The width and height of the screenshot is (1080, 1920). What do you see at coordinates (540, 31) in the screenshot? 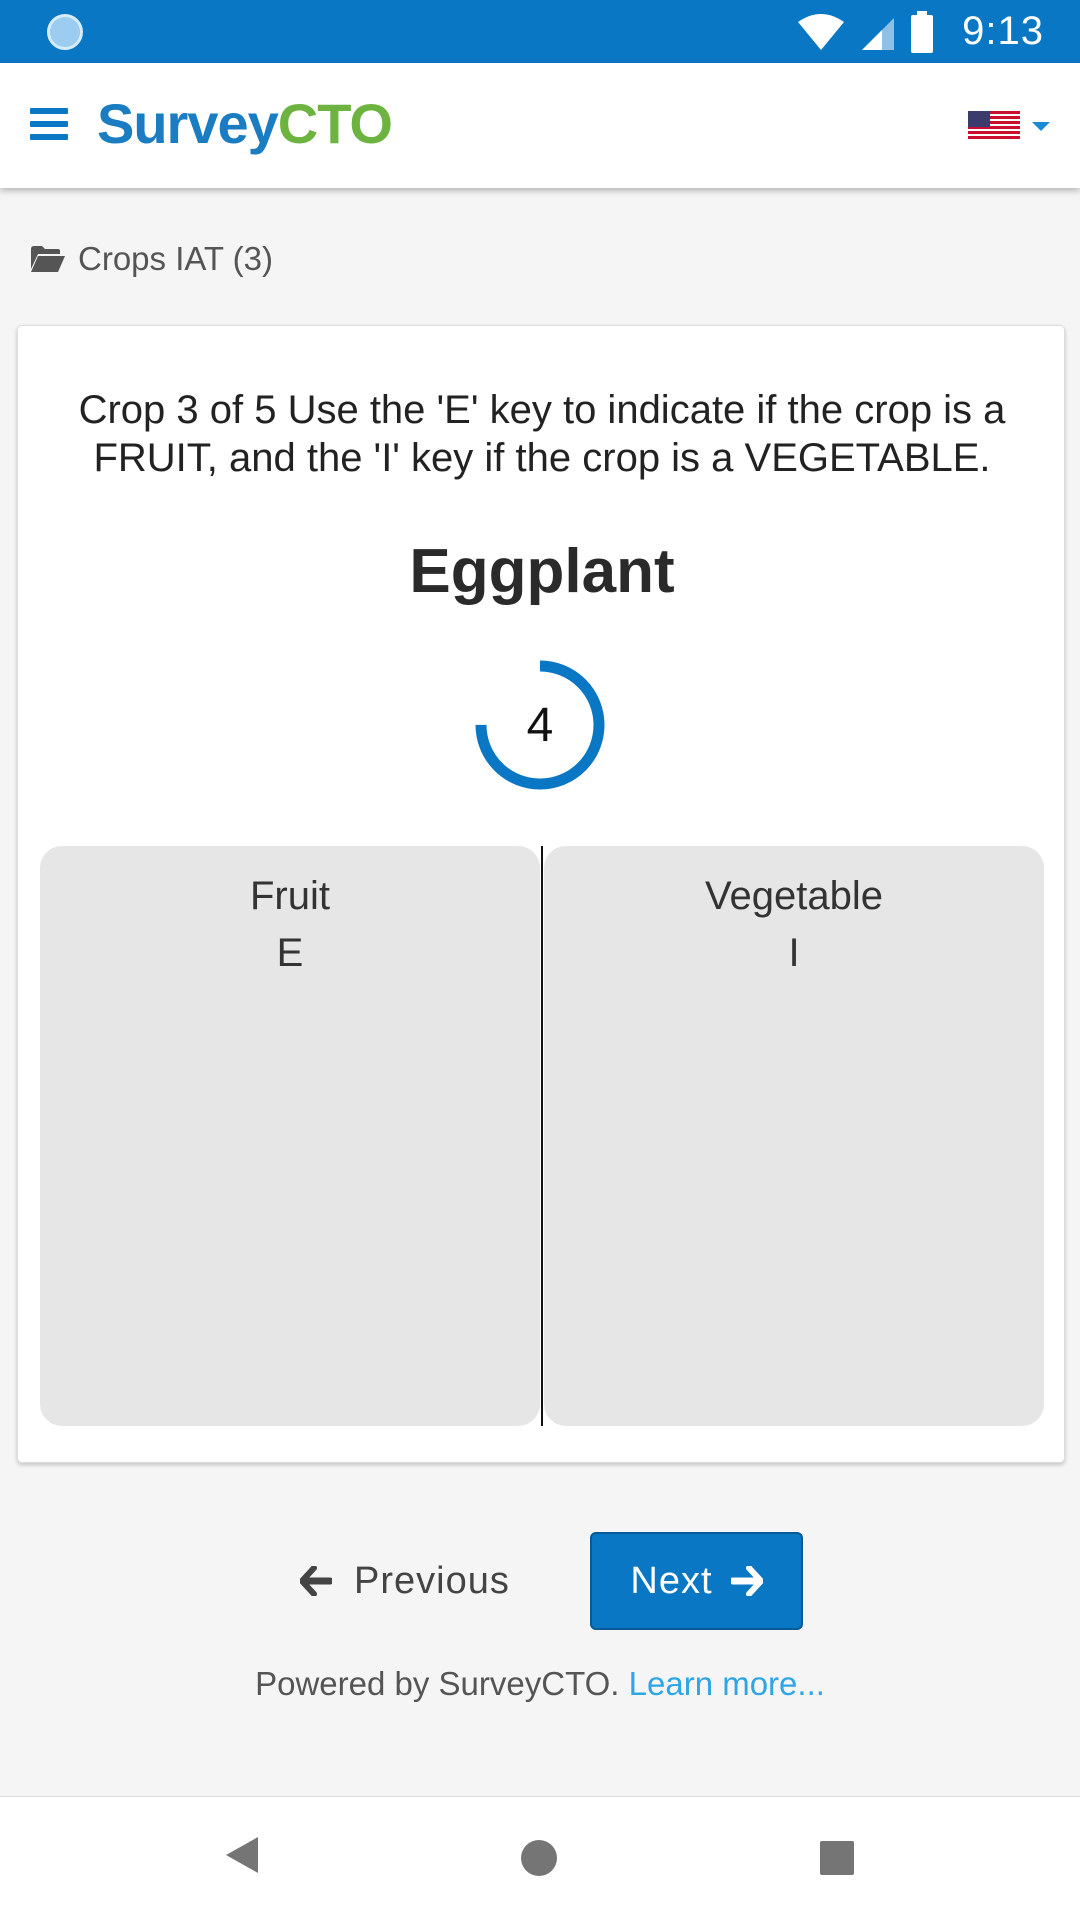
I see `status-bar: 9:13` at bounding box center [540, 31].